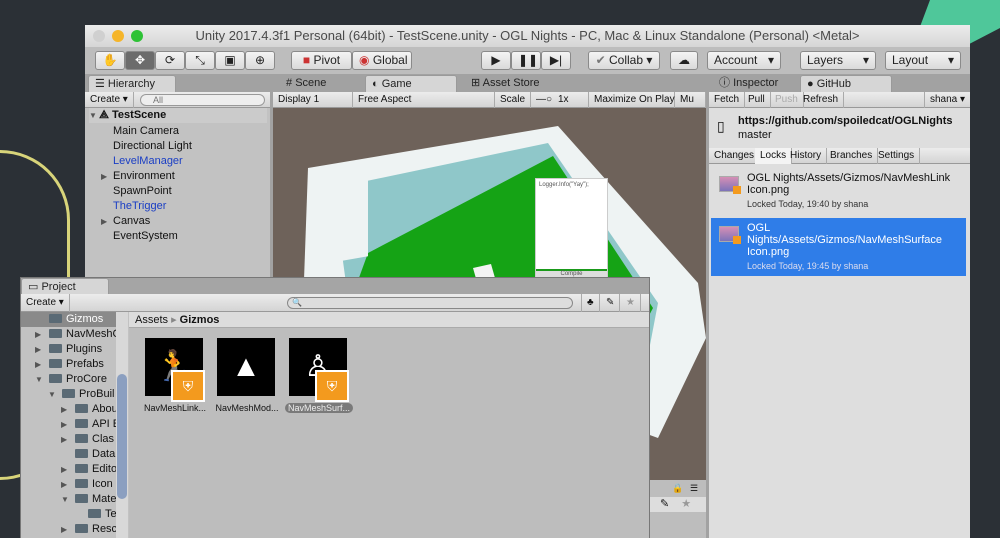  Describe the element at coordinates (68, 319) in the screenshot. I see `folder-item: Gizmos` at that location.